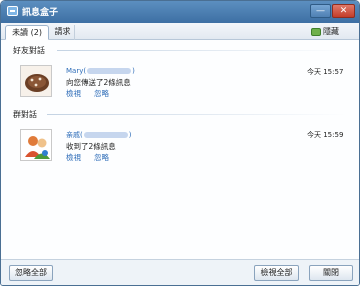 The image size is (360, 286). I want to click on group-name: 亲戚(), so click(98, 135).